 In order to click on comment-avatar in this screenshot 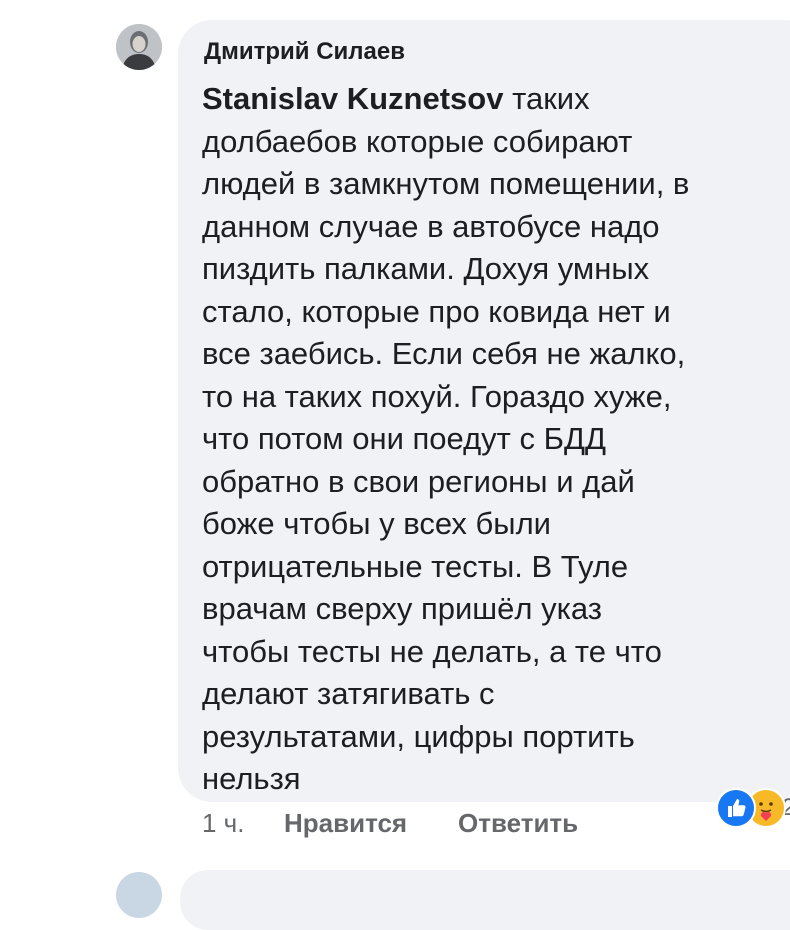, I will do `click(139, 47)`.